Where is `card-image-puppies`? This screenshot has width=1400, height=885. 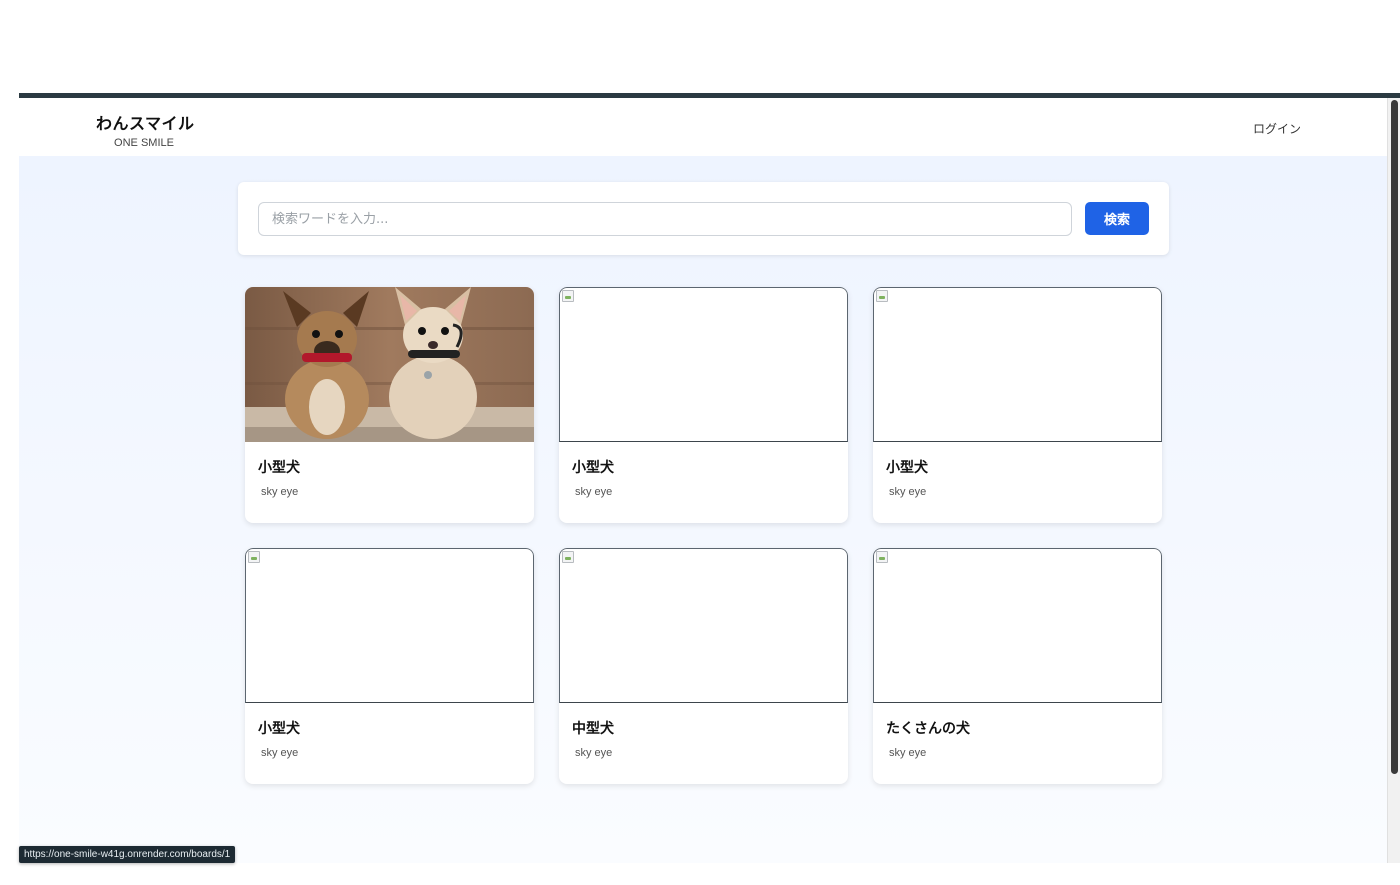 card-image-puppies is located at coordinates (389, 364).